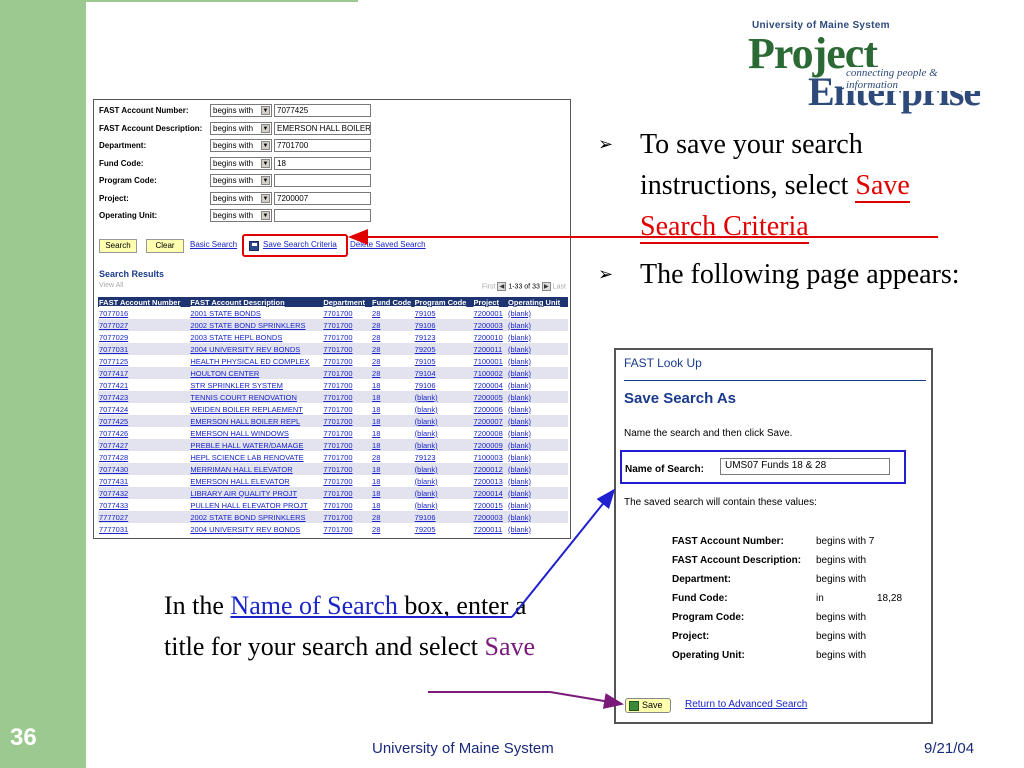  What do you see at coordinates (392, 302) in the screenshot?
I see `column-header: Fund Code` at bounding box center [392, 302].